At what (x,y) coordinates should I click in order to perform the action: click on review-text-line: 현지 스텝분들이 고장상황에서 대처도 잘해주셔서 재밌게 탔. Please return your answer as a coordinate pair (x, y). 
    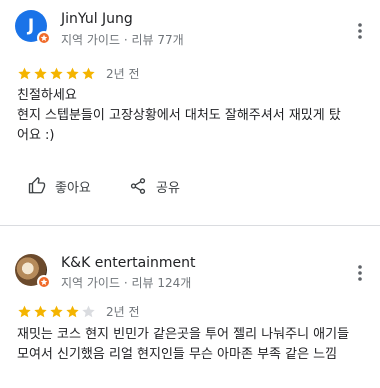
    Looking at the image, I should click on (179, 115).